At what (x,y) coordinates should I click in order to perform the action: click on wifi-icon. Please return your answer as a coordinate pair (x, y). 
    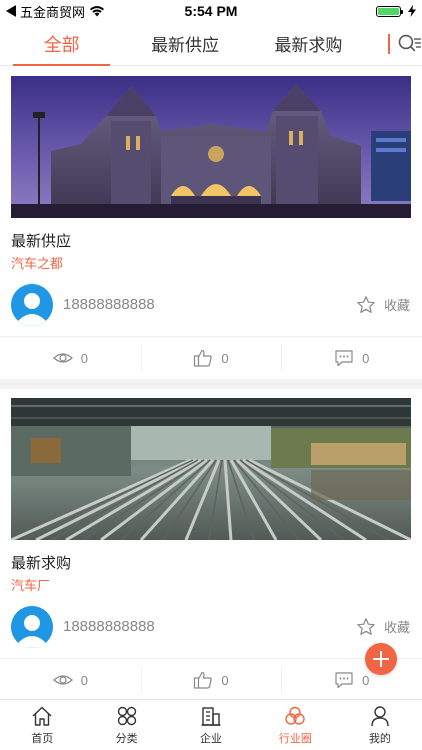
    Looking at the image, I should click on (97, 11).